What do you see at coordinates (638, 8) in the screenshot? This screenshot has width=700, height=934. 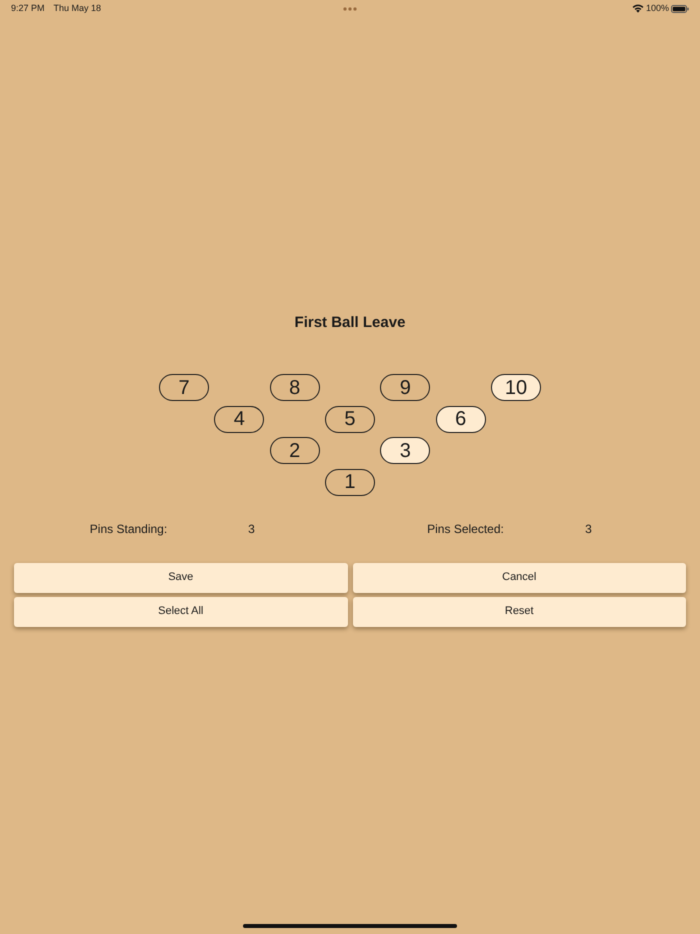 I see `wifi-icon` at bounding box center [638, 8].